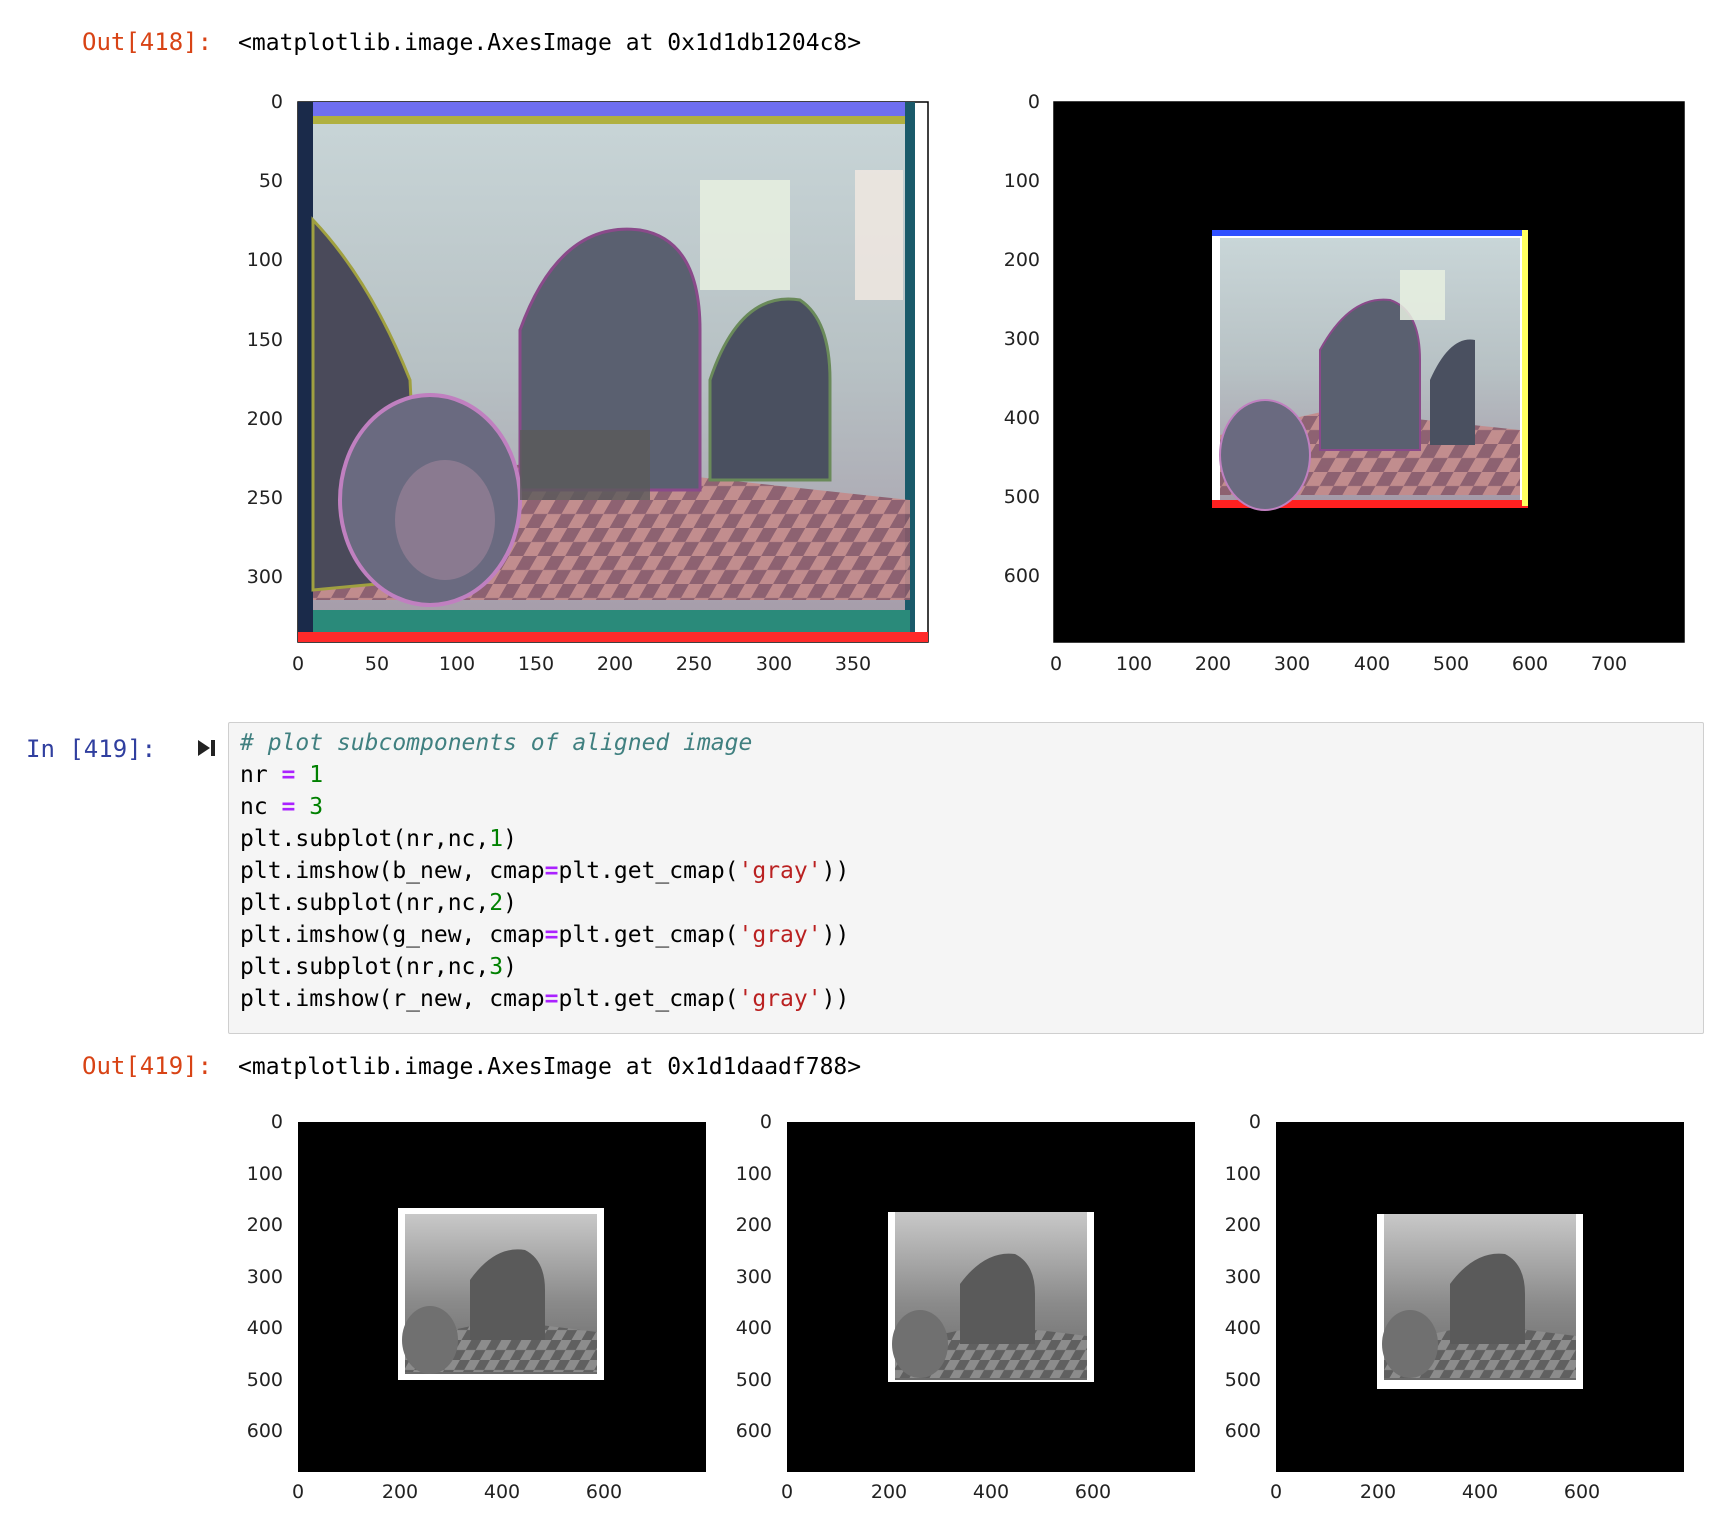 This screenshot has height=1533, width=1716. What do you see at coordinates (298, 664) in the screenshot?
I see `plot-a-xtick: 0` at bounding box center [298, 664].